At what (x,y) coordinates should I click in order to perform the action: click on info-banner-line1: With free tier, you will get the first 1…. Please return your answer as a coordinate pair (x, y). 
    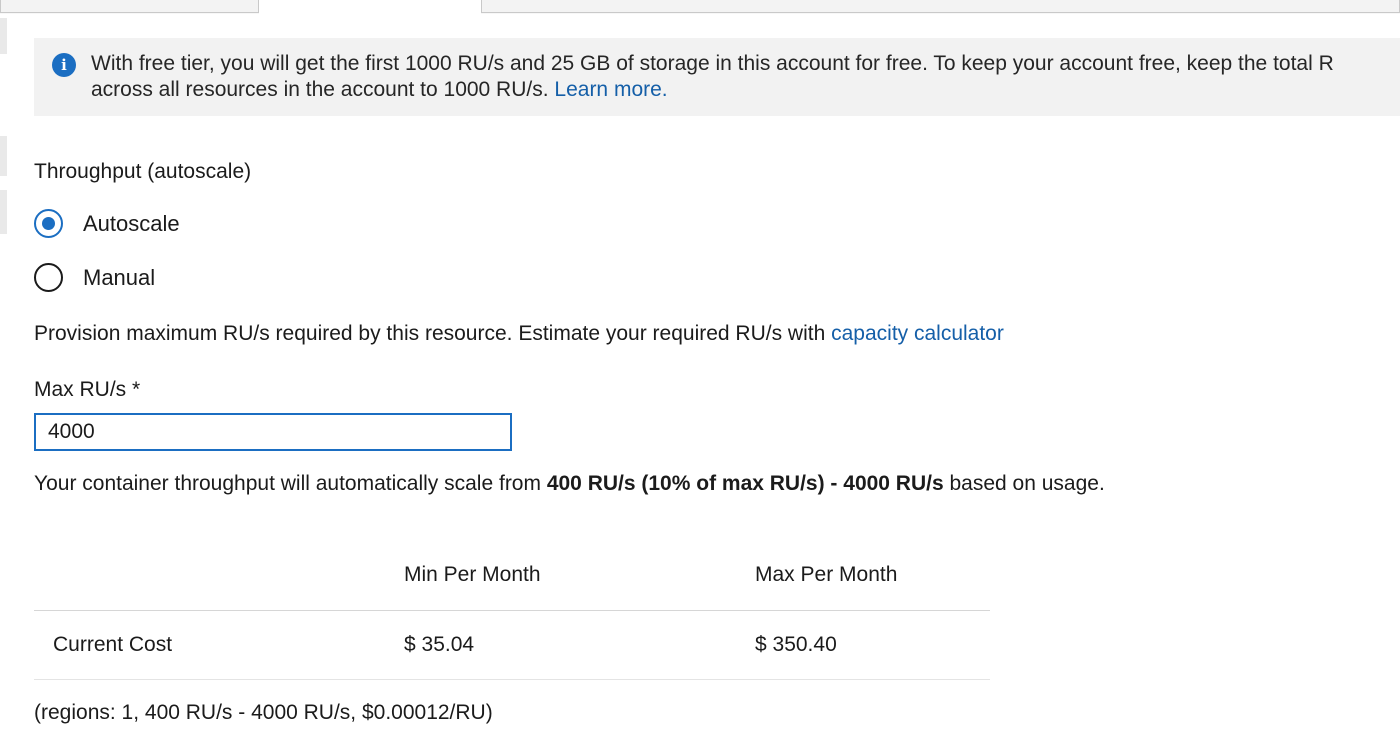
    Looking at the image, I should click on (712, 63).